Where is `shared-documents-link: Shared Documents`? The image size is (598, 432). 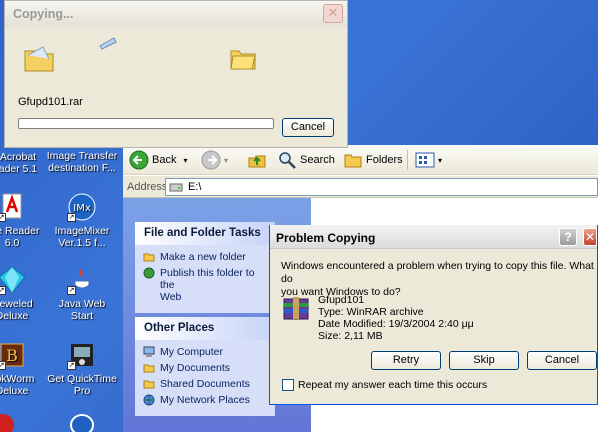 shared-documents-link: Shared Documents is located at coordinates (205, 384).